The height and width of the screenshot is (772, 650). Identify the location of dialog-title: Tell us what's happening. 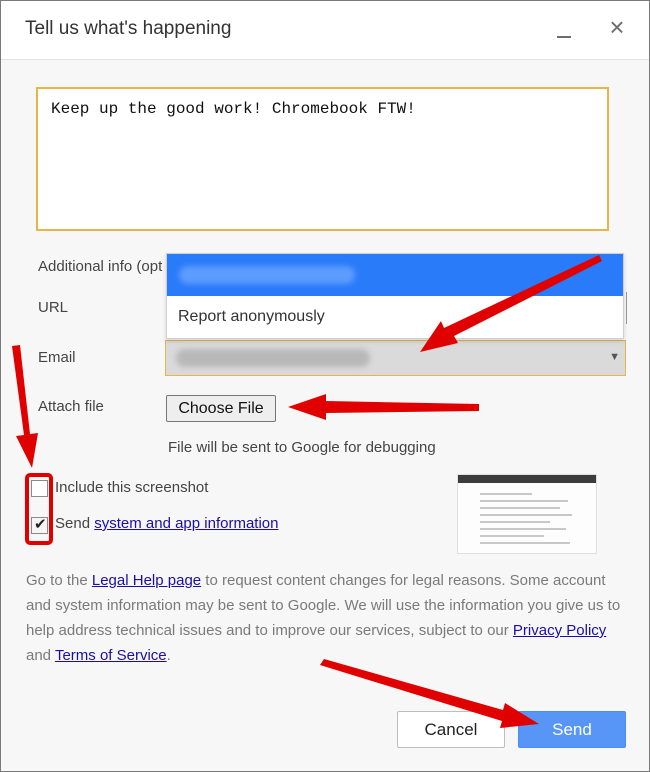
(128, 28).